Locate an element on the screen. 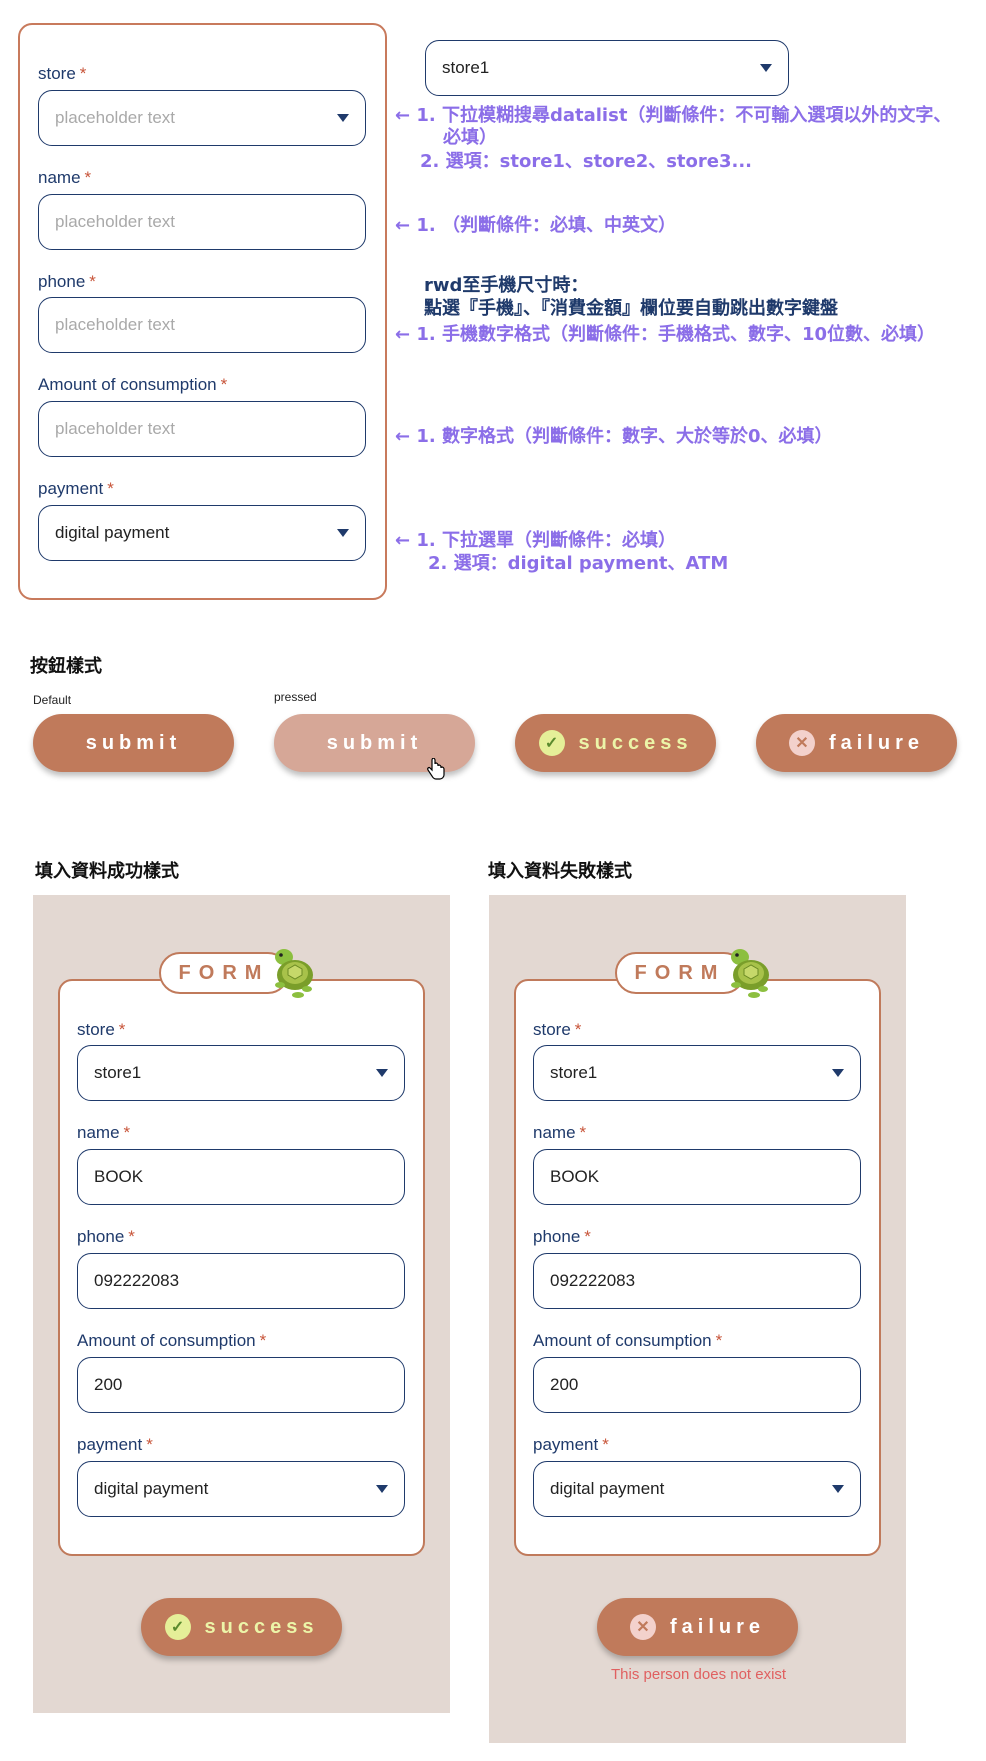 This screenshot has width=986, height=1761. amount-input: placeholder text is located at coordinates (202, 429).